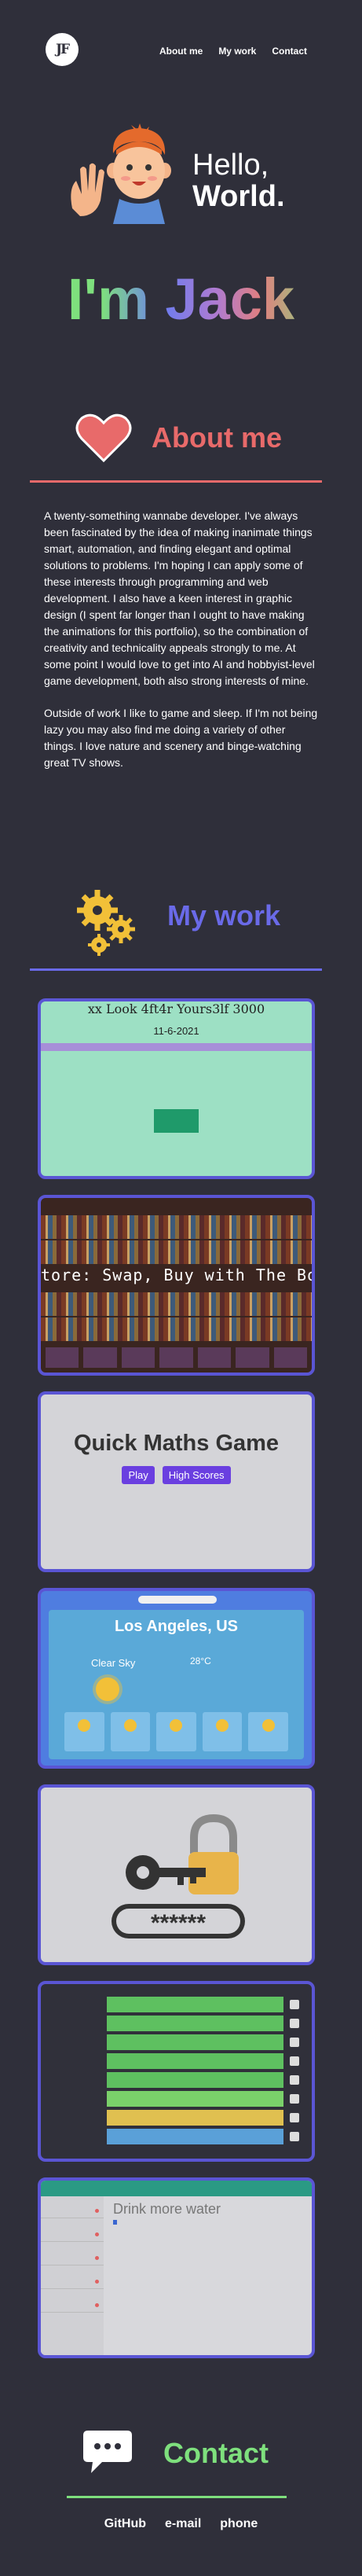 The width and height of the screenshot is (362, 2576). Describe the element at coordinates (176, 1684) in the screenshot. I see `weather-panel: Los Angeles, US Clear Sky 28°C` at that location.